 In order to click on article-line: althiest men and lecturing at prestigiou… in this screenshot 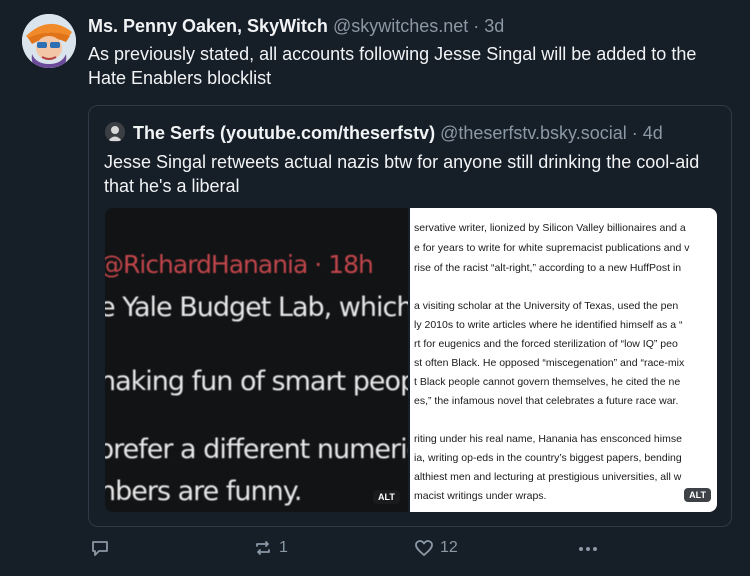, I will do `click(548, 477)`.